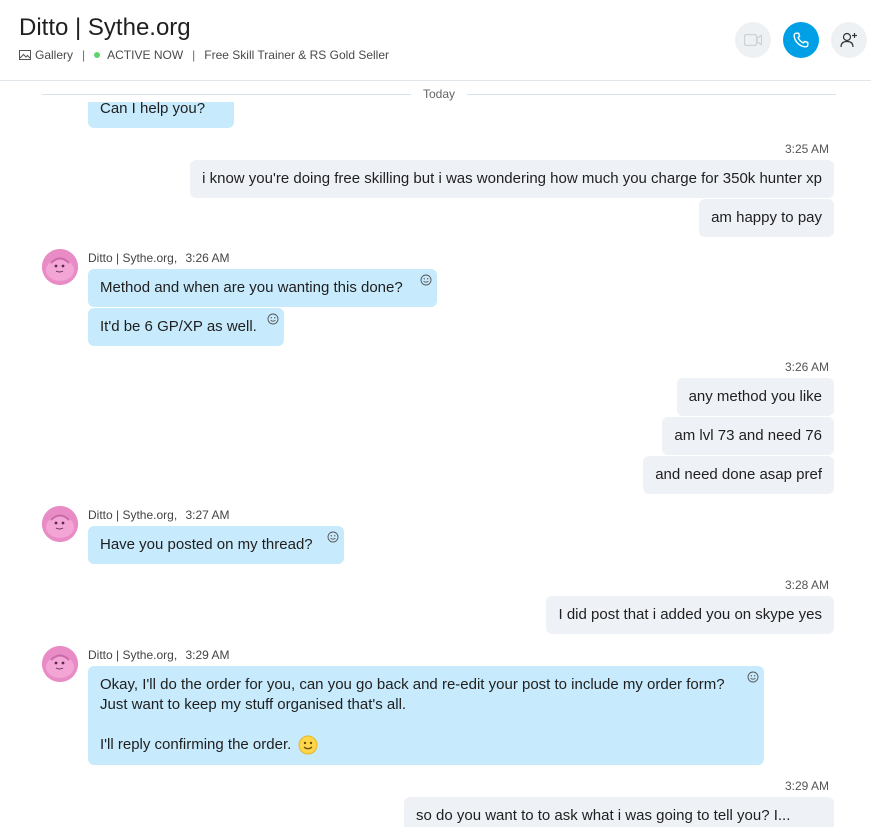 The width and height of the screenshot is (871, 827). I want to click on audio-call-button, so click(801, 40).